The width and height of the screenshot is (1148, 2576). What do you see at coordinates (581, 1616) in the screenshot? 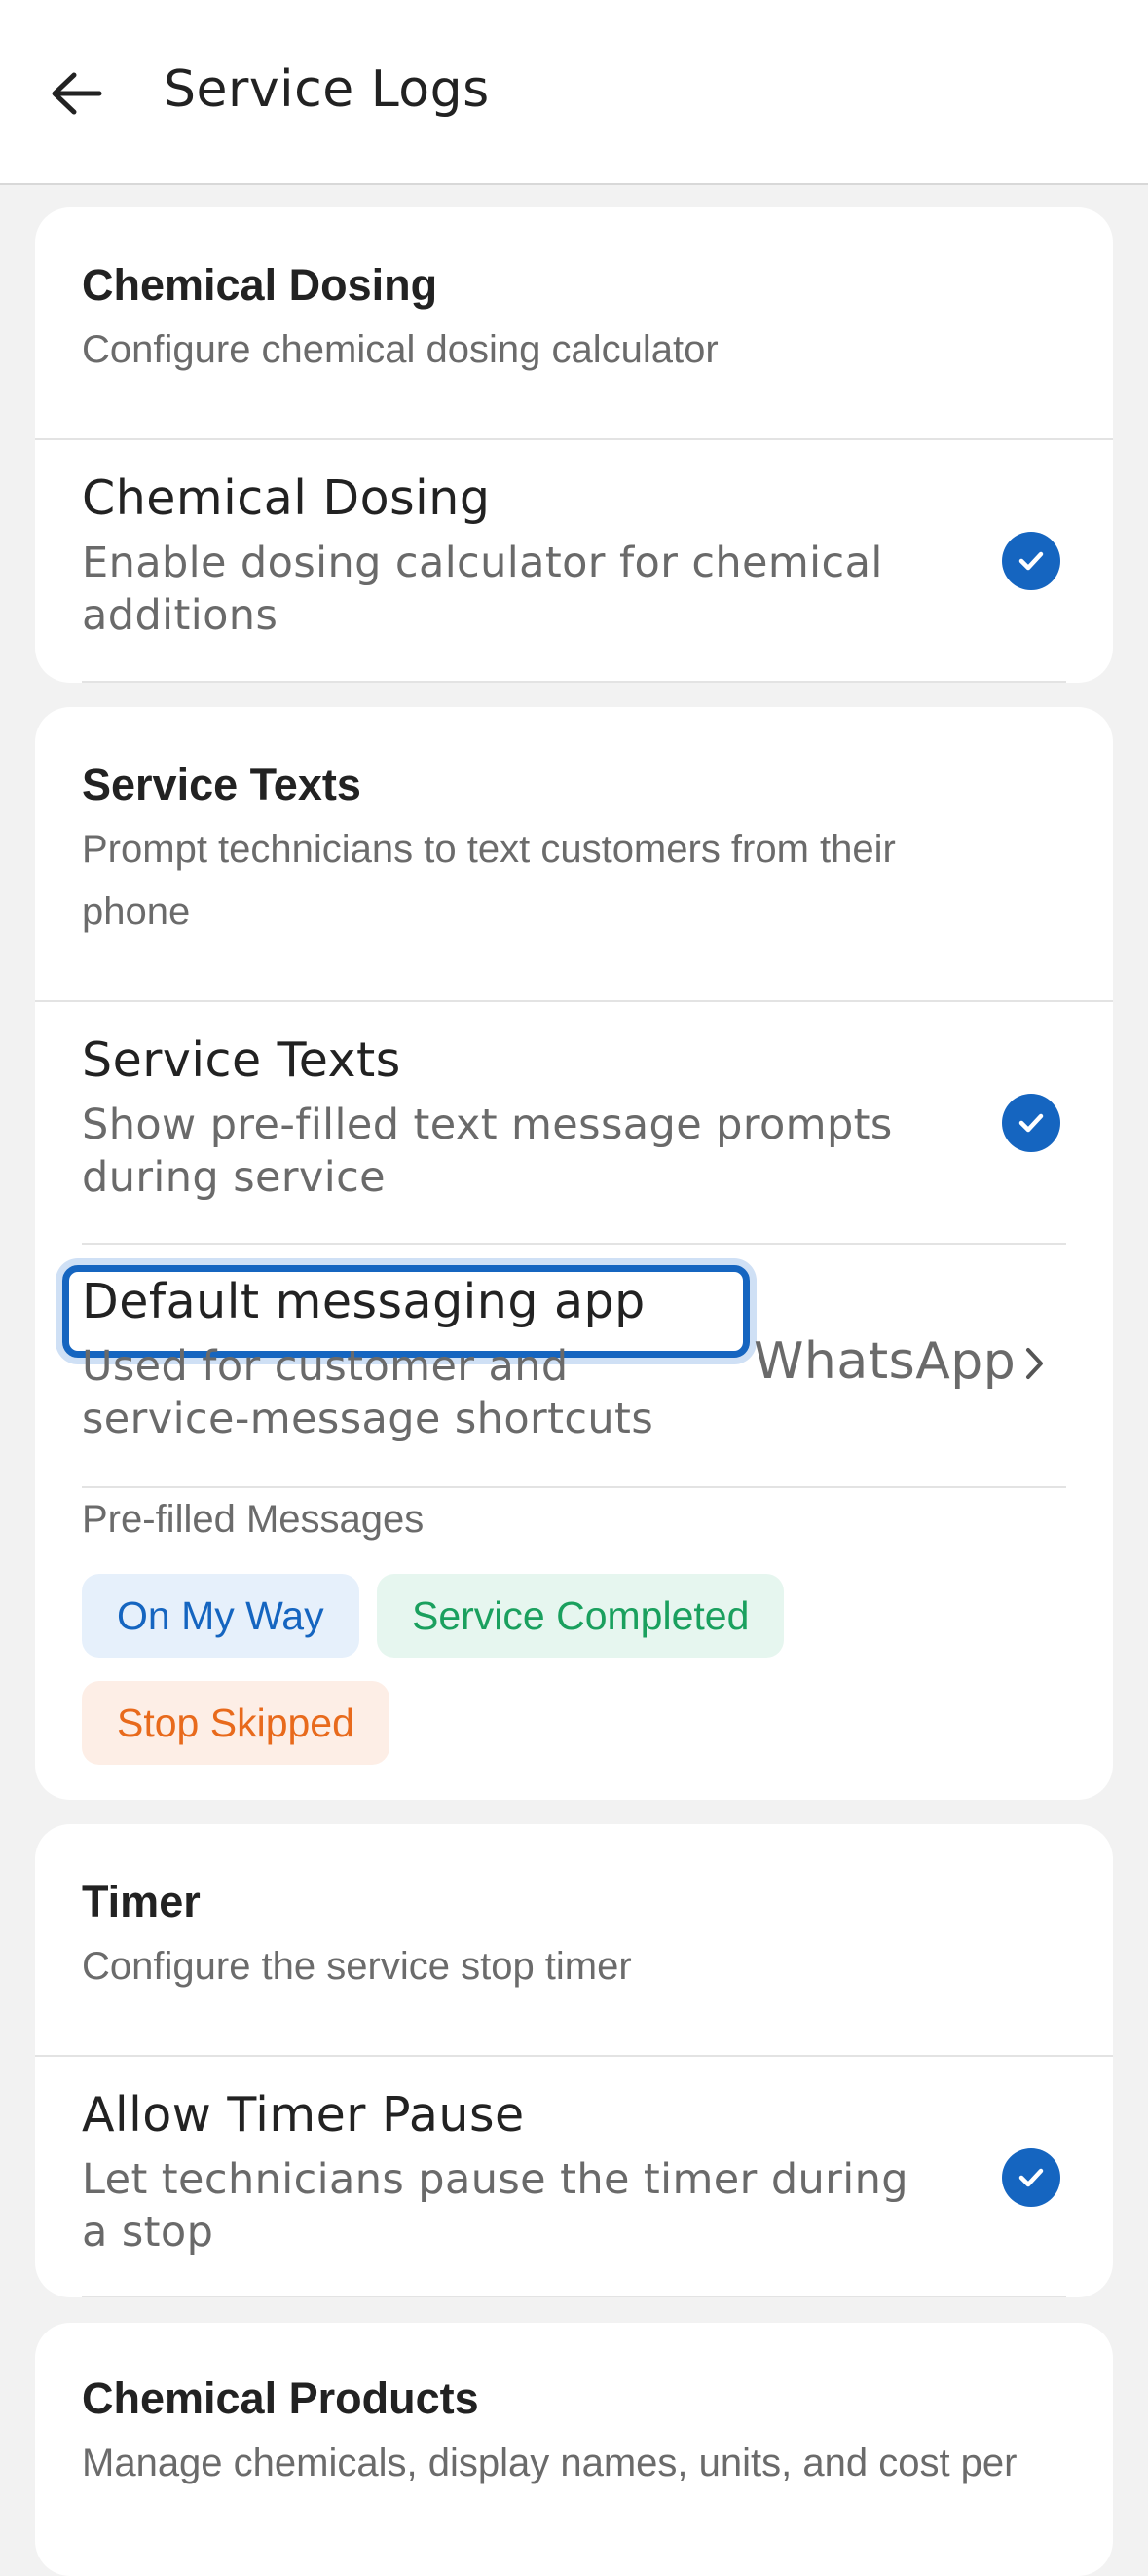
I see `chip-service-completed: Service Completed` at bounding box center [581, 1616].